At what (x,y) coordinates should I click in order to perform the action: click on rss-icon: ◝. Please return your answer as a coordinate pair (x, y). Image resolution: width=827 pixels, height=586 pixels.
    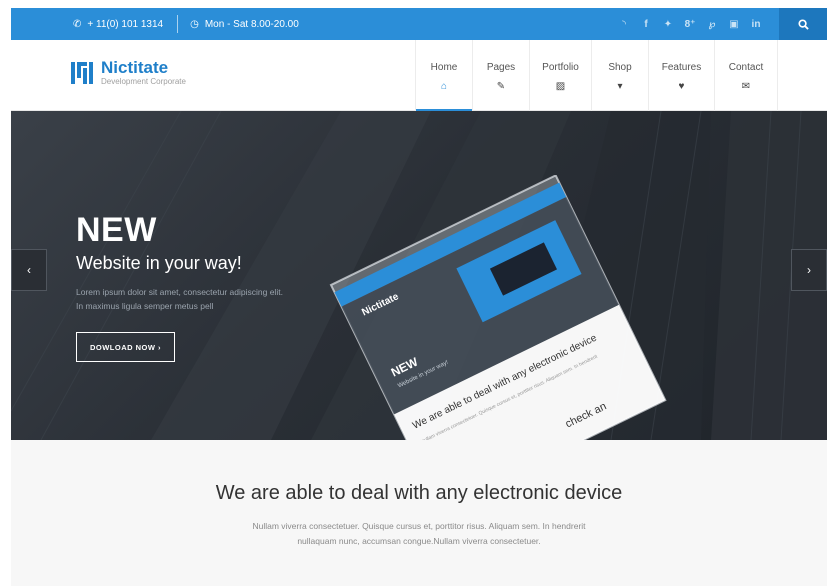
    Looking at the image, I should click on (624, 24).